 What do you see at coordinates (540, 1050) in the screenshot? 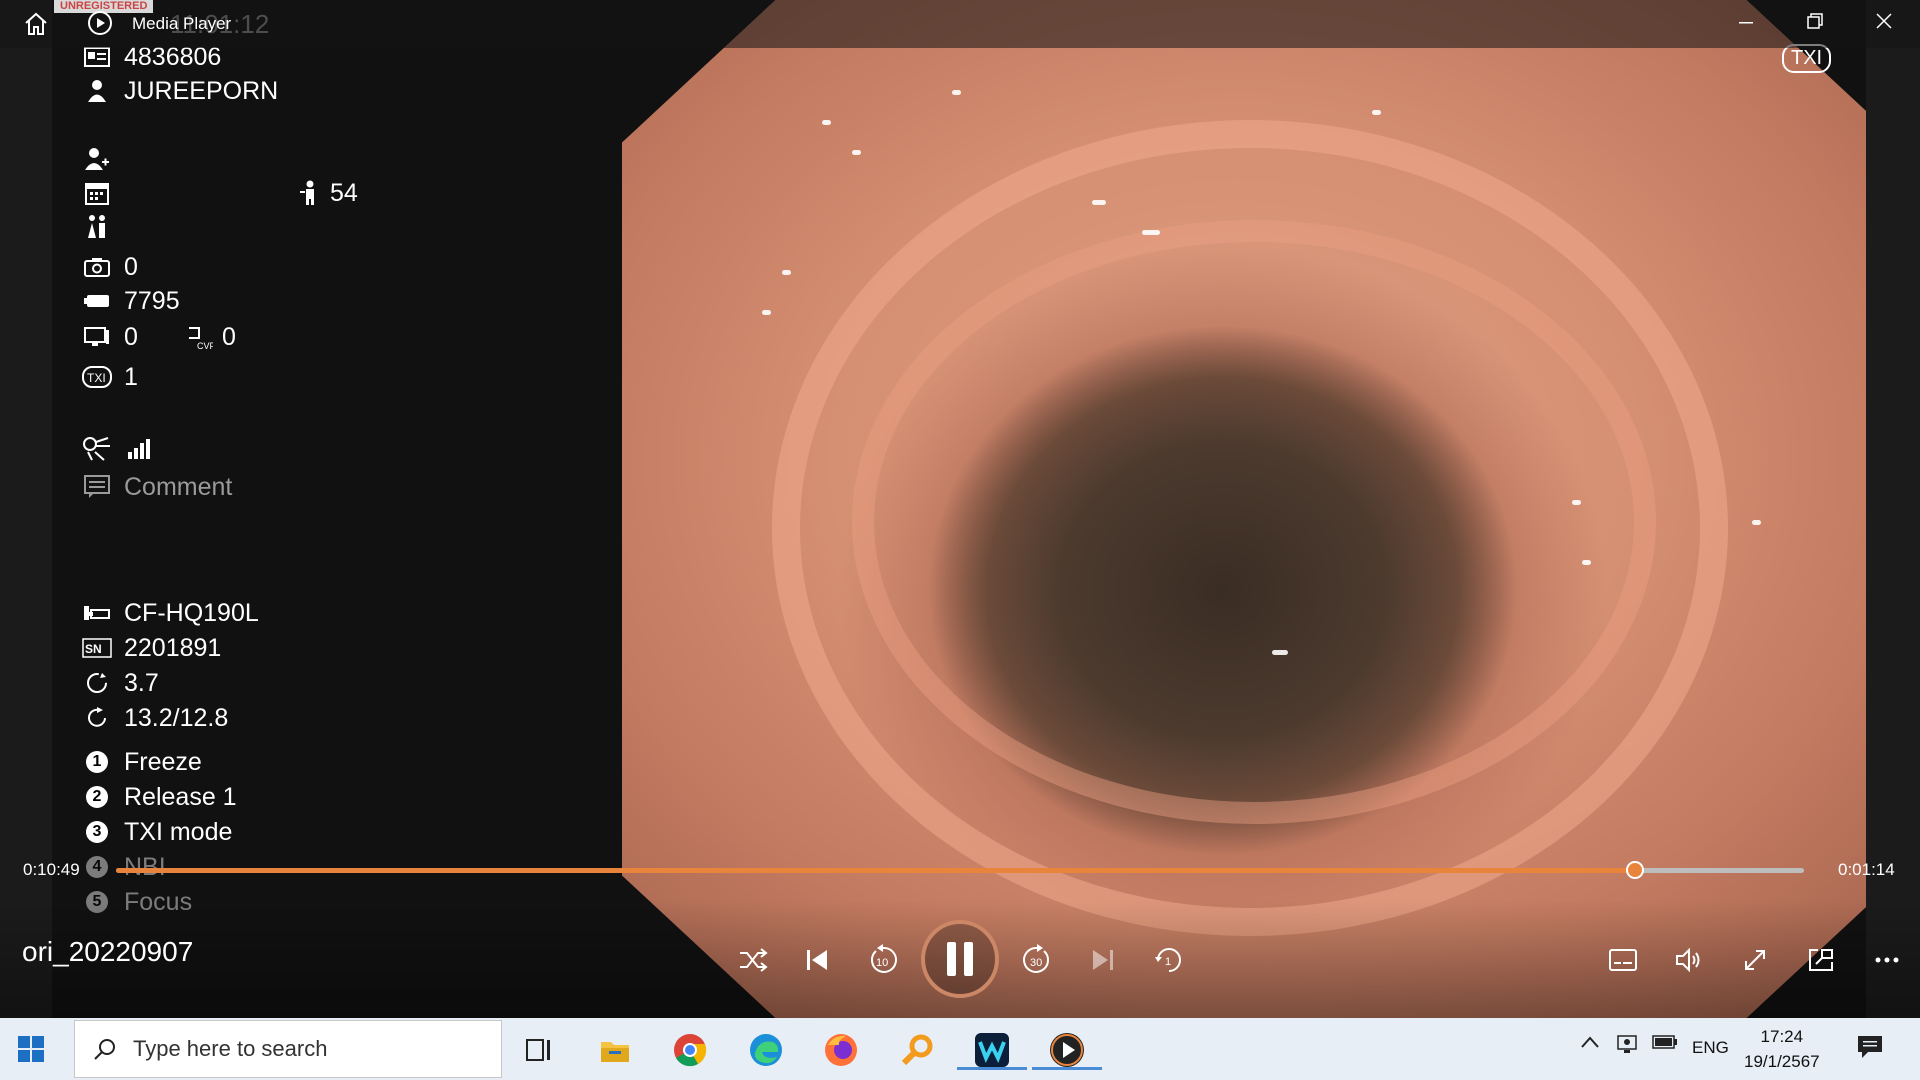
I see `task-view-button` at bounding box center [540, 1050].